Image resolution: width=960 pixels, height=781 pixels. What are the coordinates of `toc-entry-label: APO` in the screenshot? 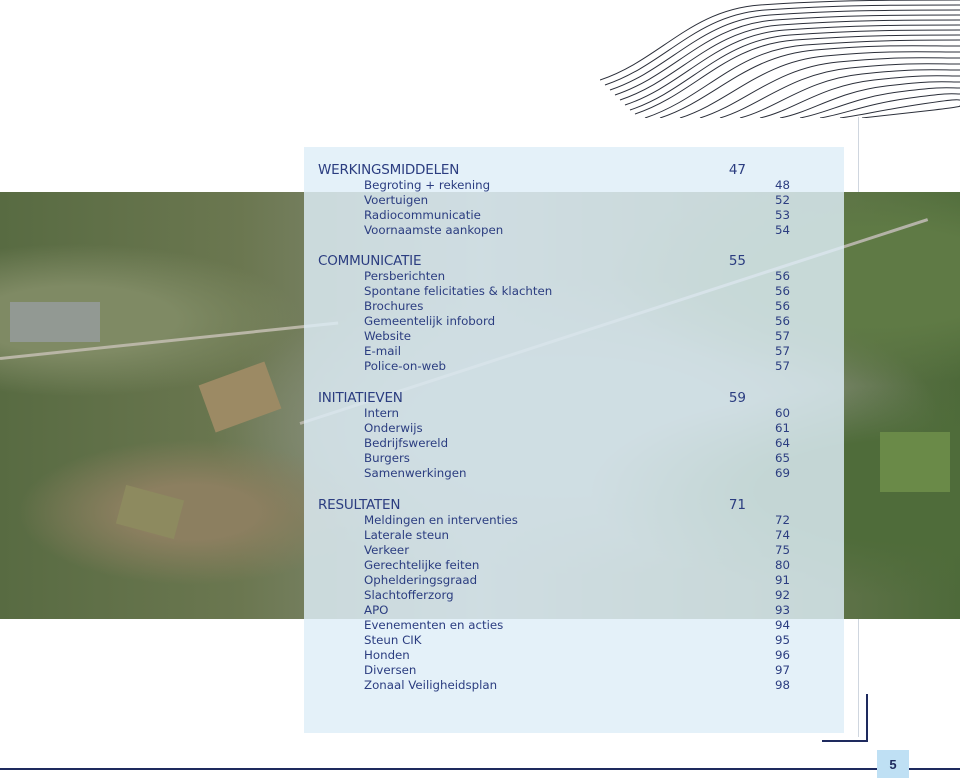 It's located at (376, 610).